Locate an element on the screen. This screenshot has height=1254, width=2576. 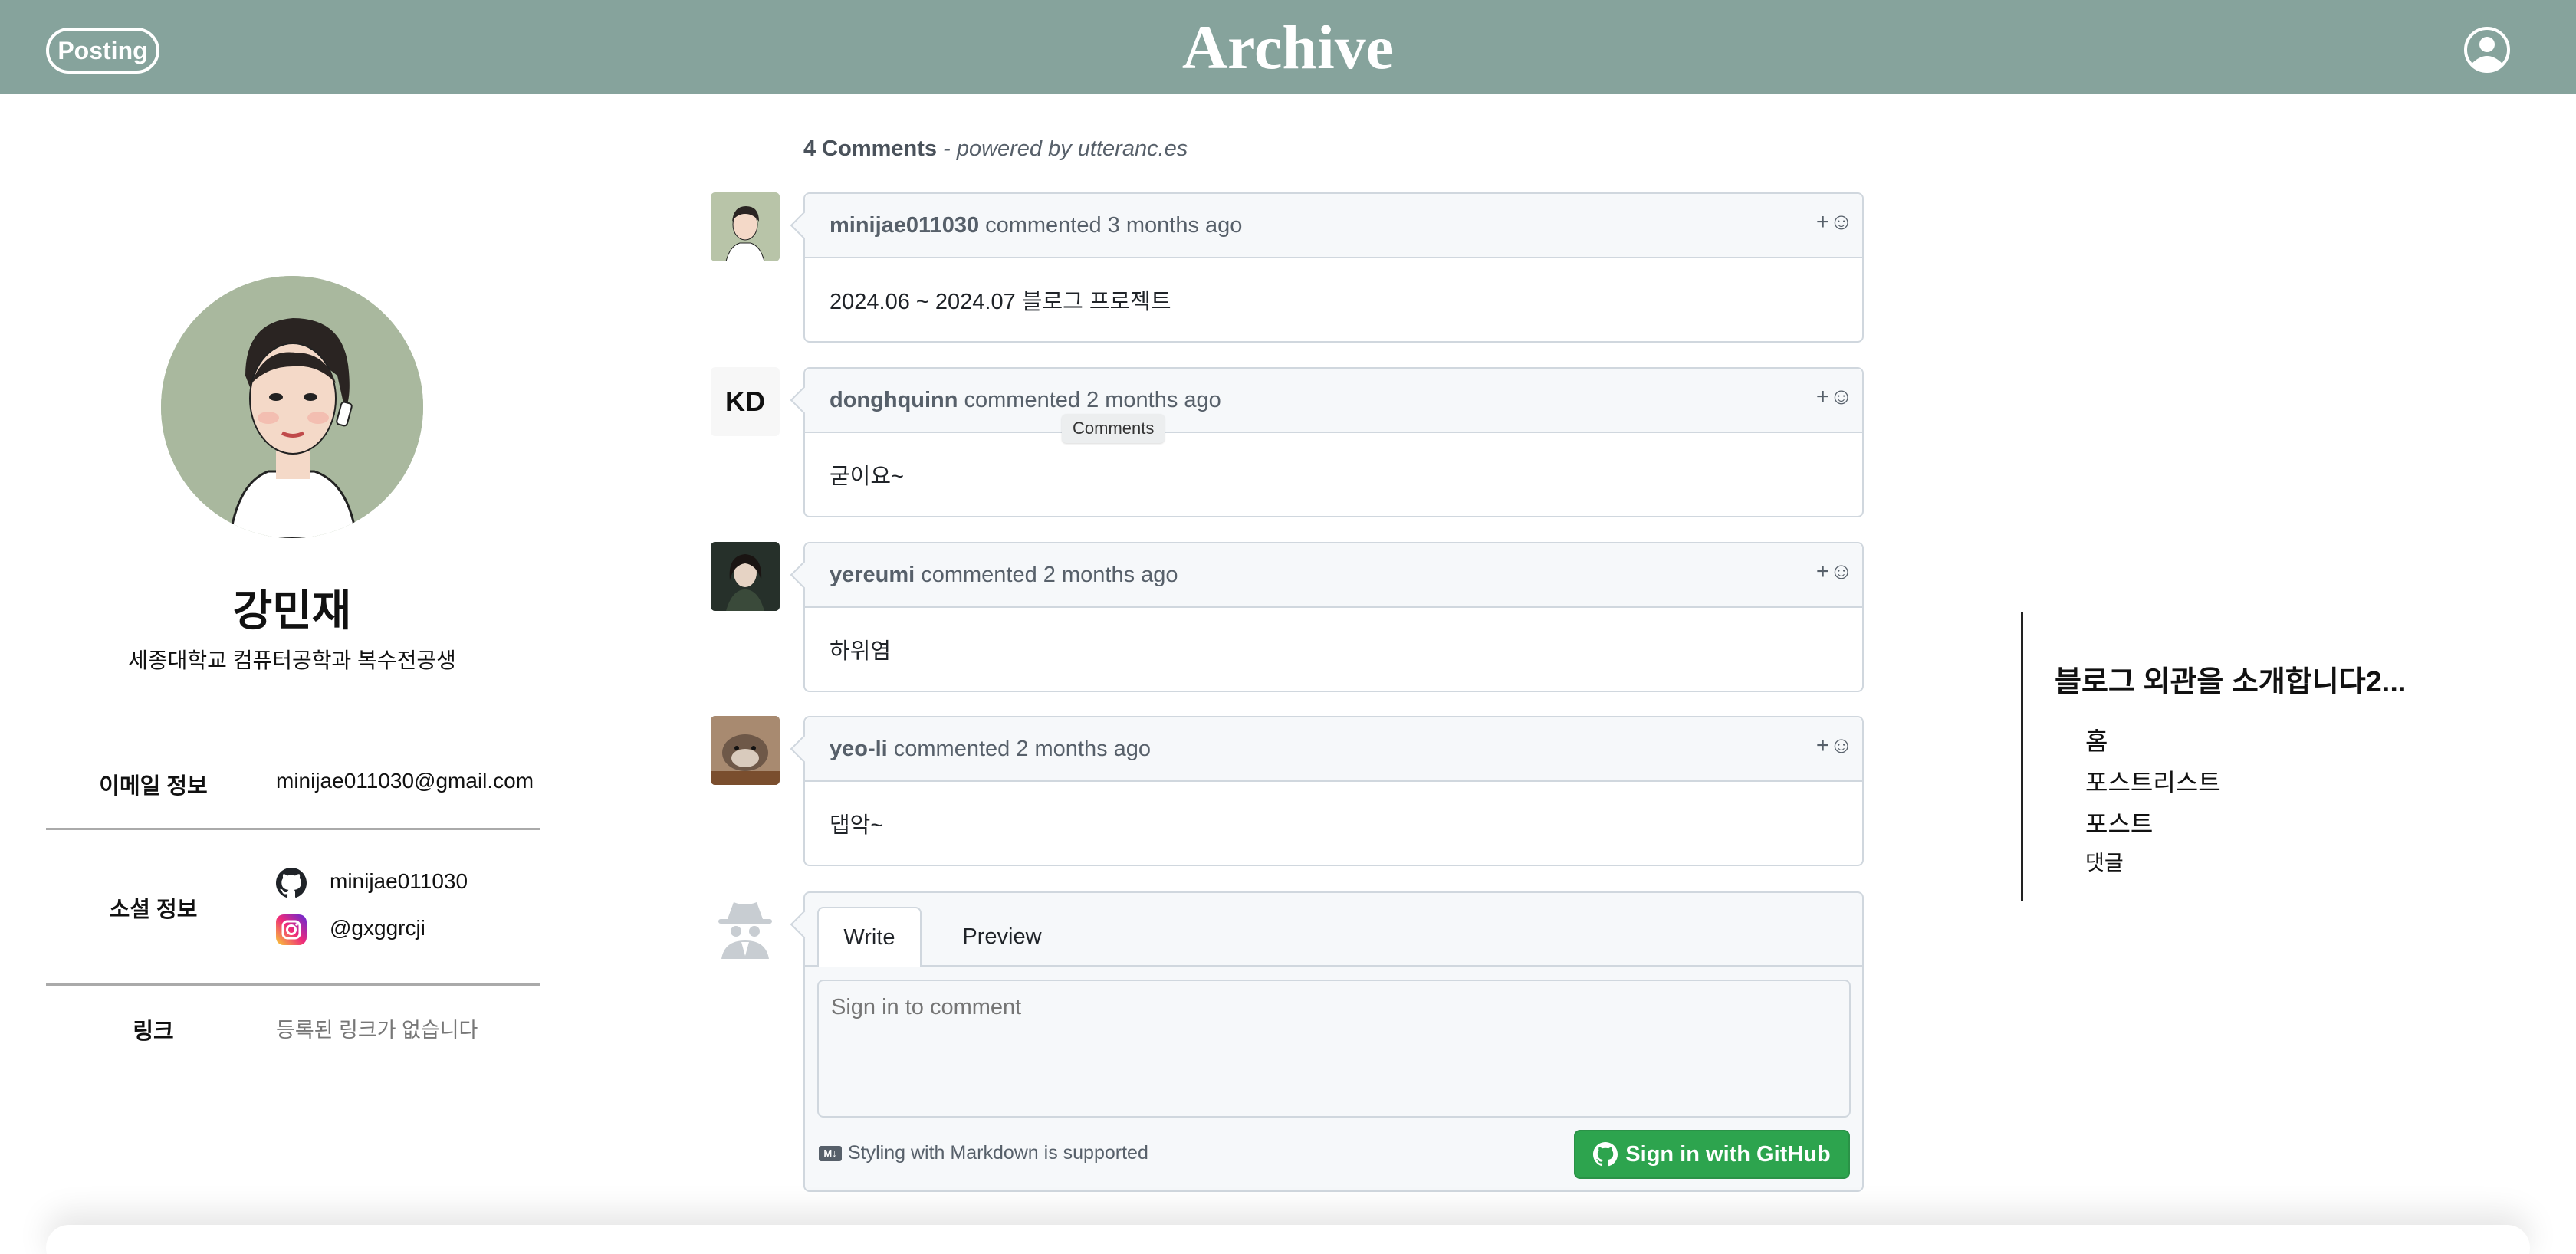
profile-name: 강민재 is located at coordinates (292, 610).